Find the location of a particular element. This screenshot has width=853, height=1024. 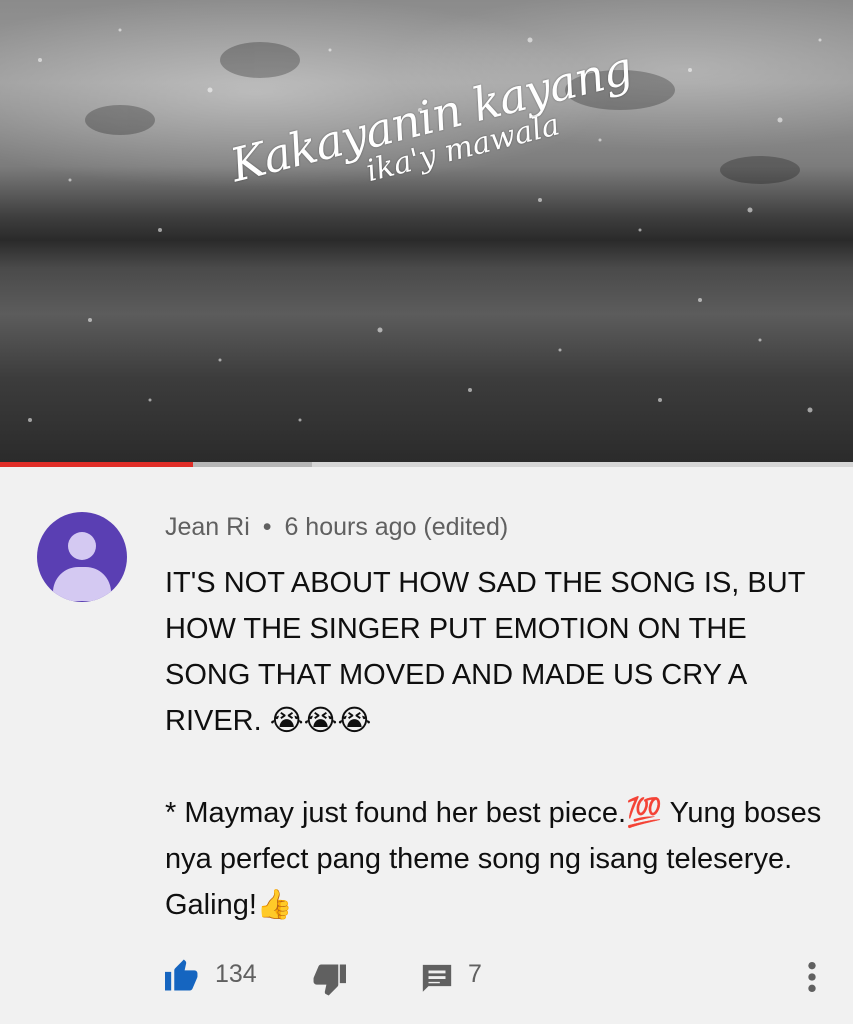

comment-meta: Jean Ri • 6 hours ago (edited) is located at coordinates (336, 527).